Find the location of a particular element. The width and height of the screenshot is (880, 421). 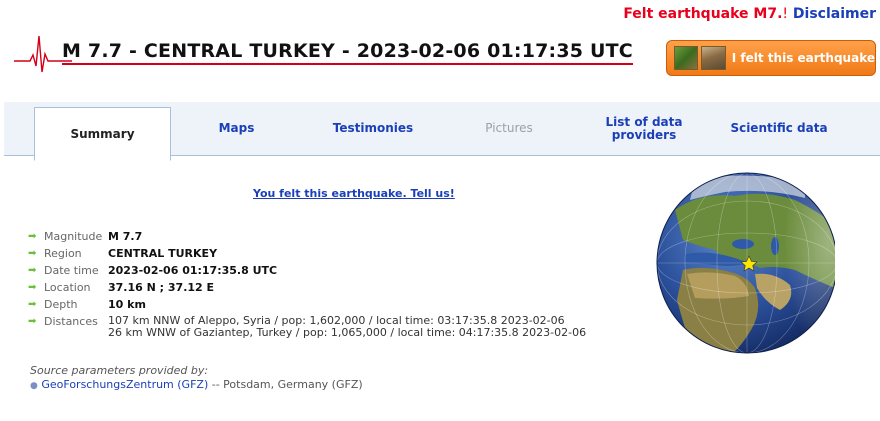

detail-key: Magnitude is located at coordinates (73, 236).